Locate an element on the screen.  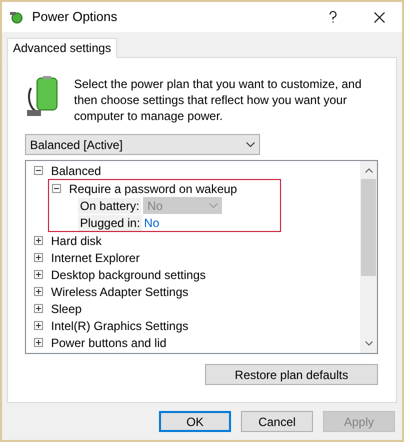
tree-item: Sleep is located at coordinates (66, 309).